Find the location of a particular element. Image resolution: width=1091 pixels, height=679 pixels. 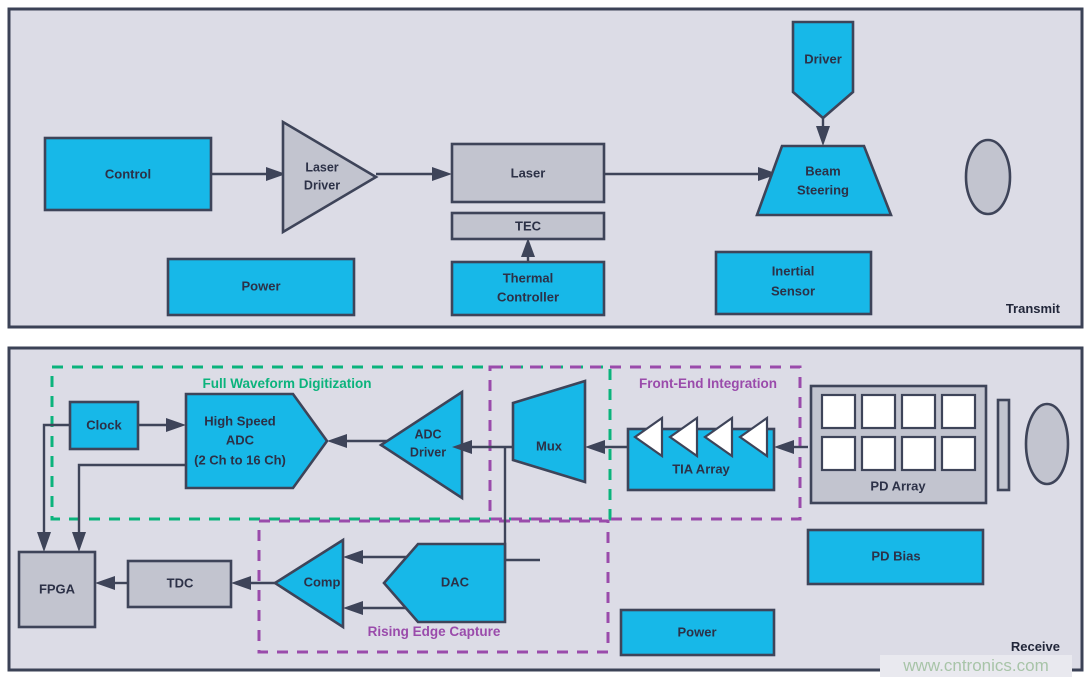

watermark-text: www.cntronics.com is located at coordinates (975, 665).